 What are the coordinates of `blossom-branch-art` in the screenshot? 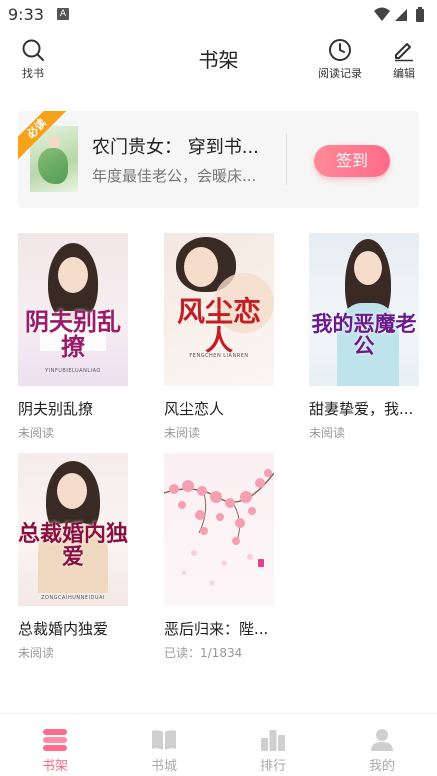 It's located at (219, 527).